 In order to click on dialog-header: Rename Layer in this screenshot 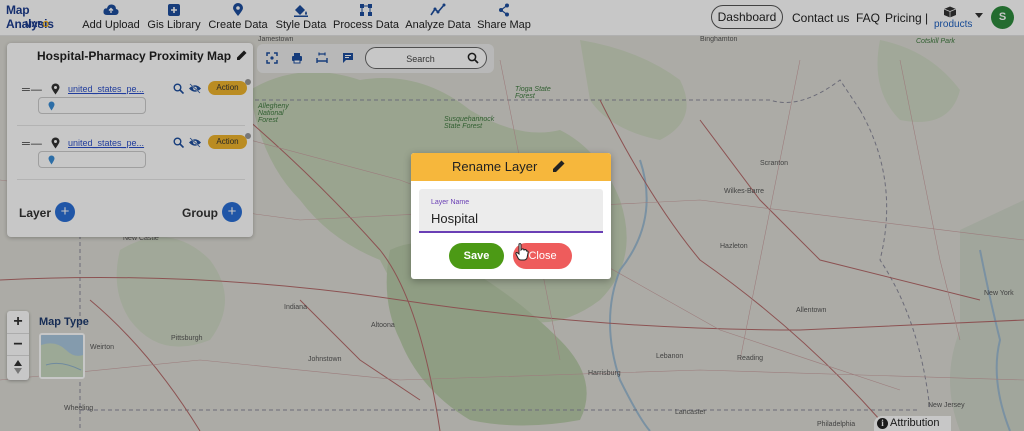, I will do `click(511, 167)`.